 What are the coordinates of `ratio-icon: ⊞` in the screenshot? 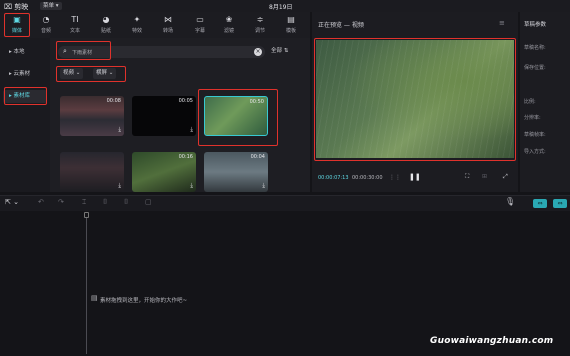 It's located at (484, 176).